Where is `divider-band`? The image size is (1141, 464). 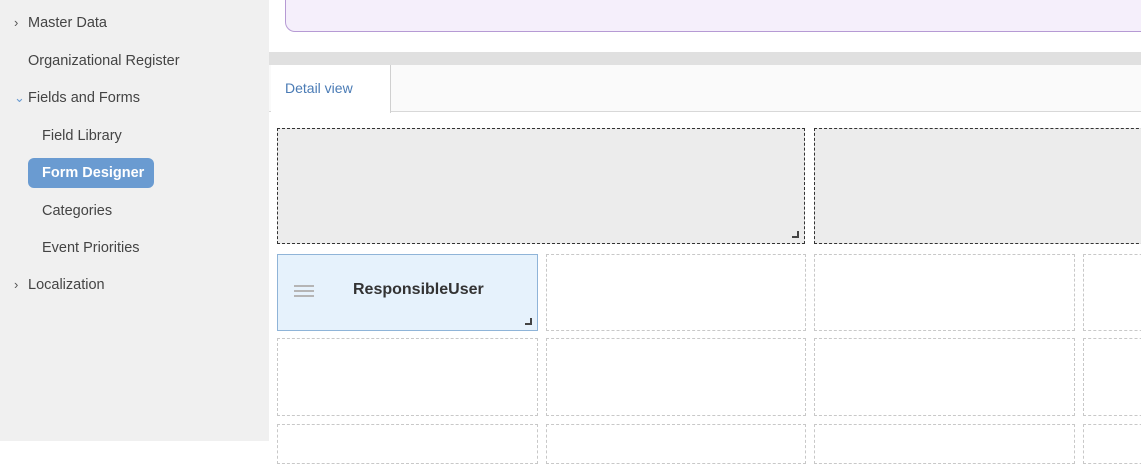
divider-band is located at coordinates (705, 58).